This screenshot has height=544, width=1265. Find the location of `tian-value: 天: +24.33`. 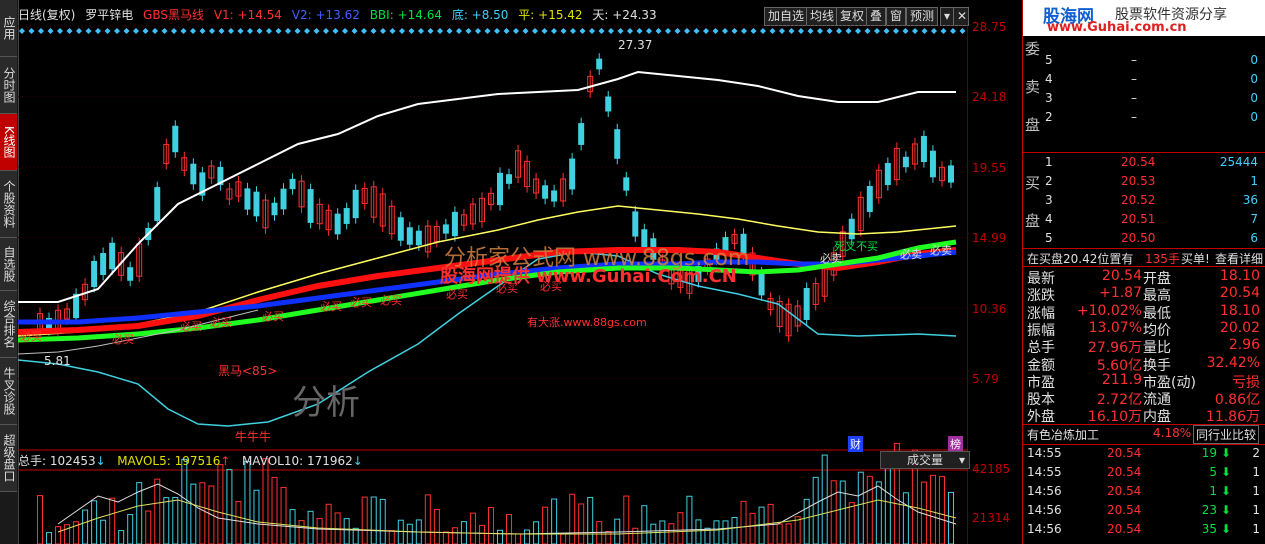

tian-value: 天: +24.33 is located at coordinates (624, 15).